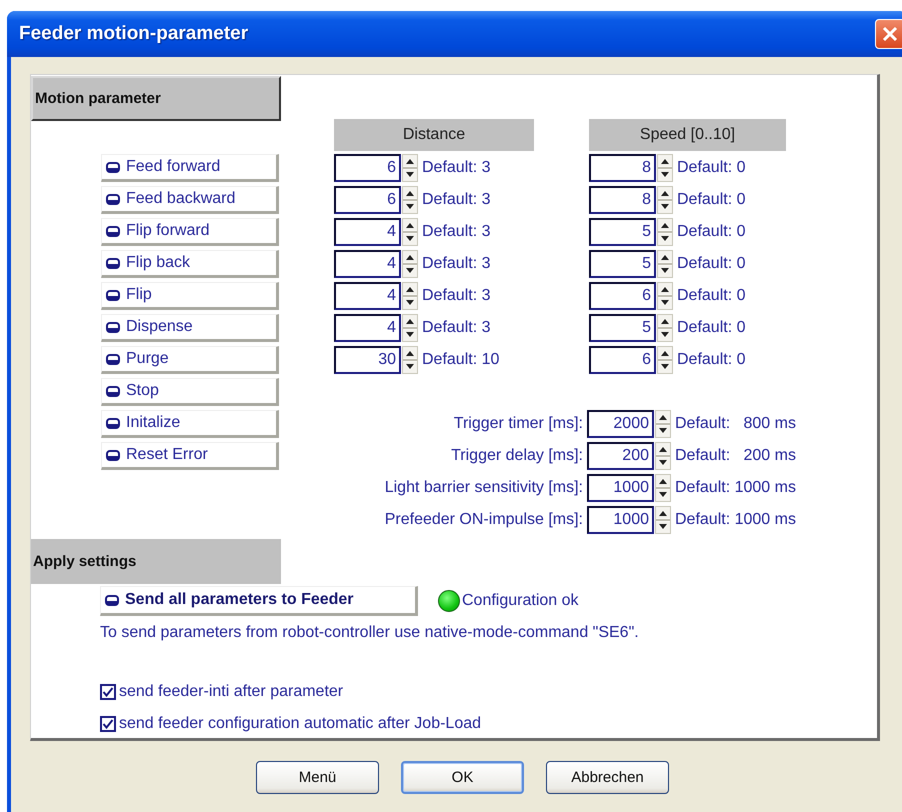  I want to click on default-label: Default: 10, so click(461, 360).